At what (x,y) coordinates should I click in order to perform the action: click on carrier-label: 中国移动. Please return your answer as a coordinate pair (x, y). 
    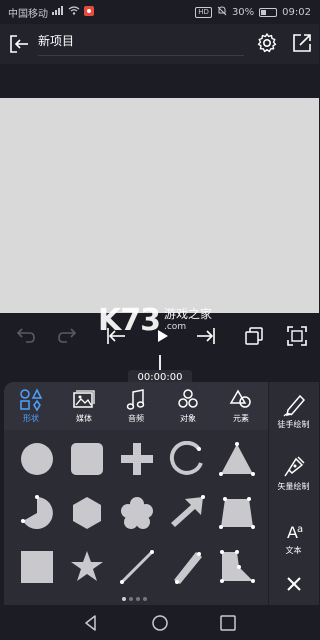
    Looking at the image, I should click on (28, 14).